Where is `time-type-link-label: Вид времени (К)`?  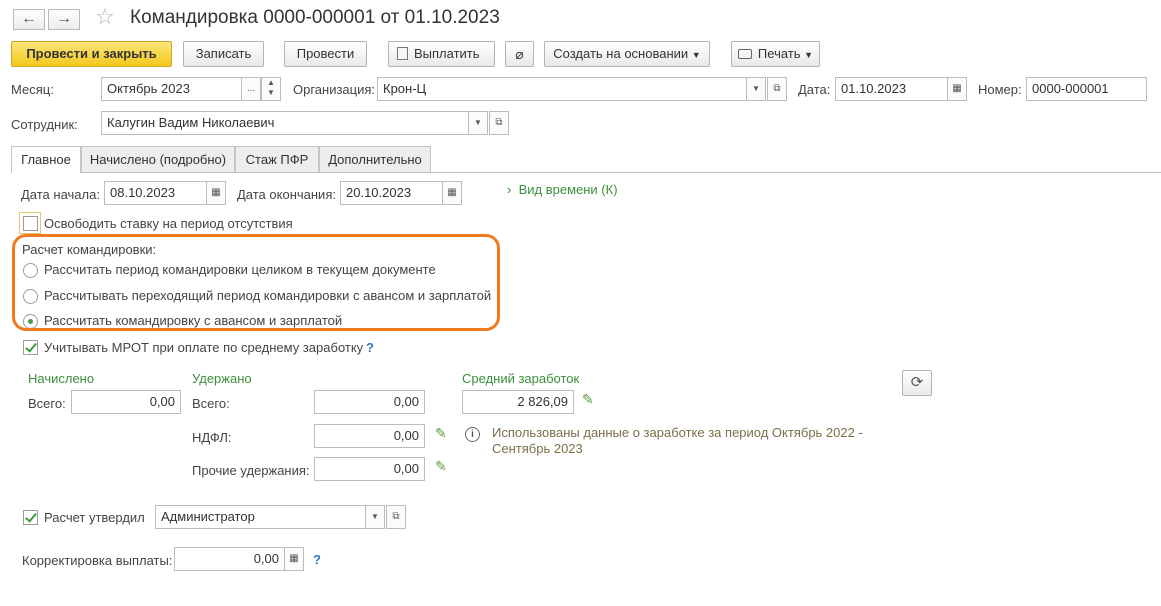 time-type-link-label: Вид времени (К) is located at coordinates (568, 189).